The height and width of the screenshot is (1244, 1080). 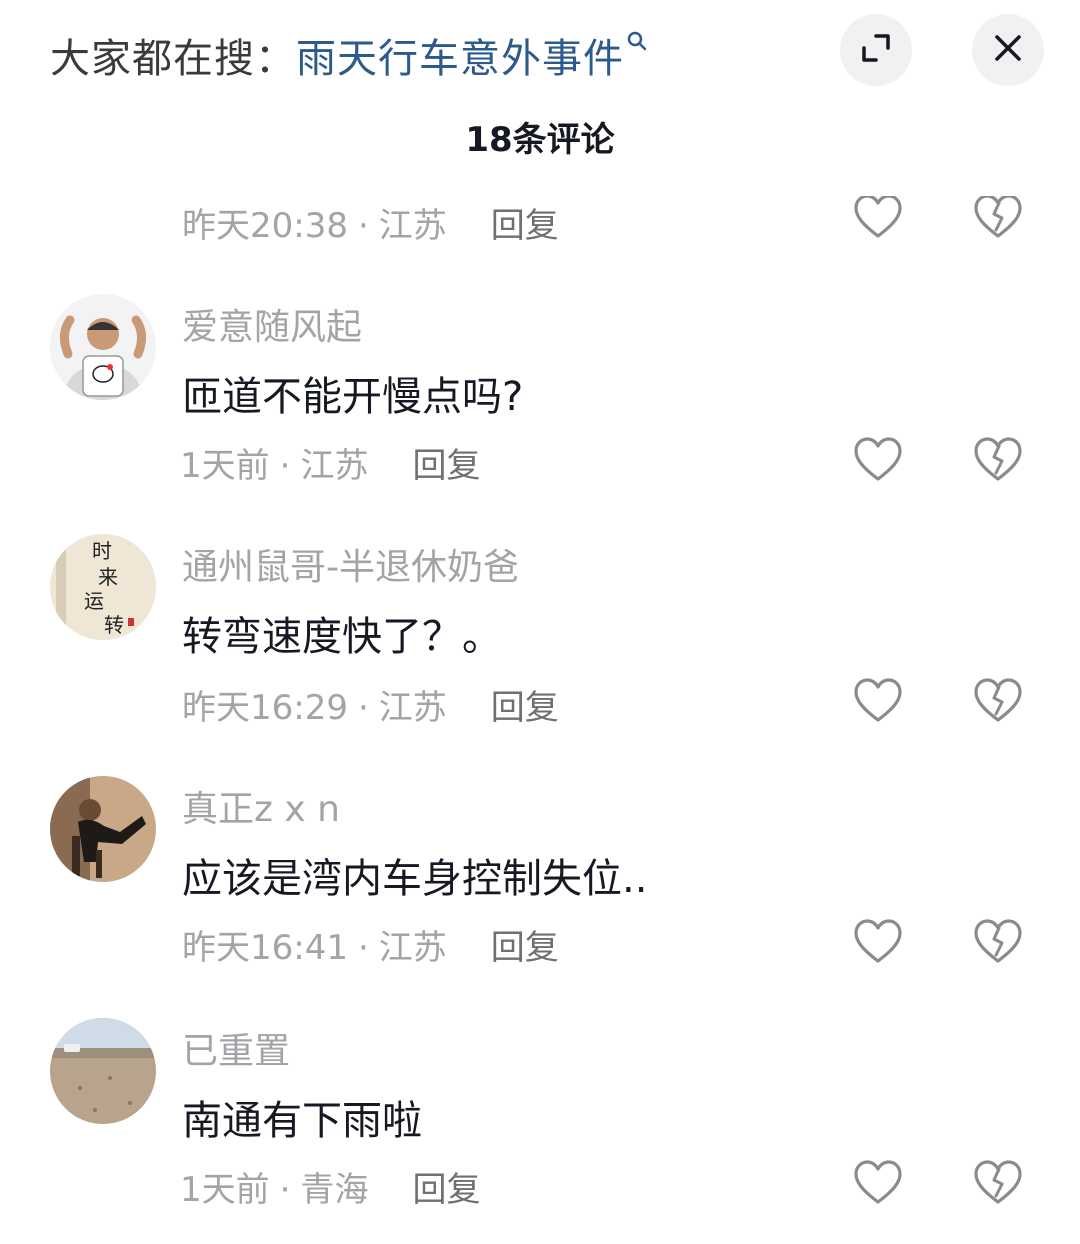 I want to click on comment-time: 昨天16:41, so click(x=265, y=948).